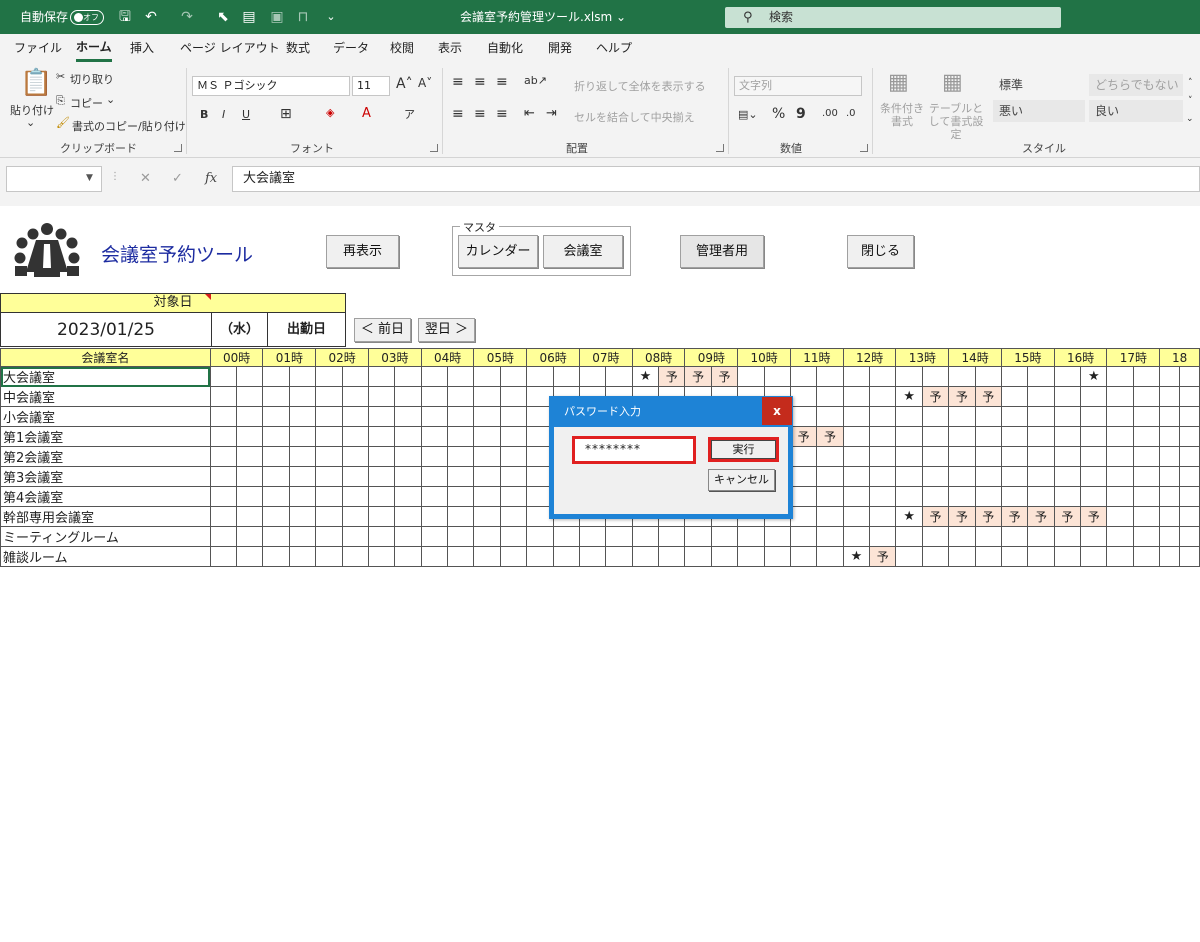 This screenshot has height=942, width=1200. Describe the element at coordinates (330, 112) in the screenshot. I see `fill-color-icon: ◈` at that location.